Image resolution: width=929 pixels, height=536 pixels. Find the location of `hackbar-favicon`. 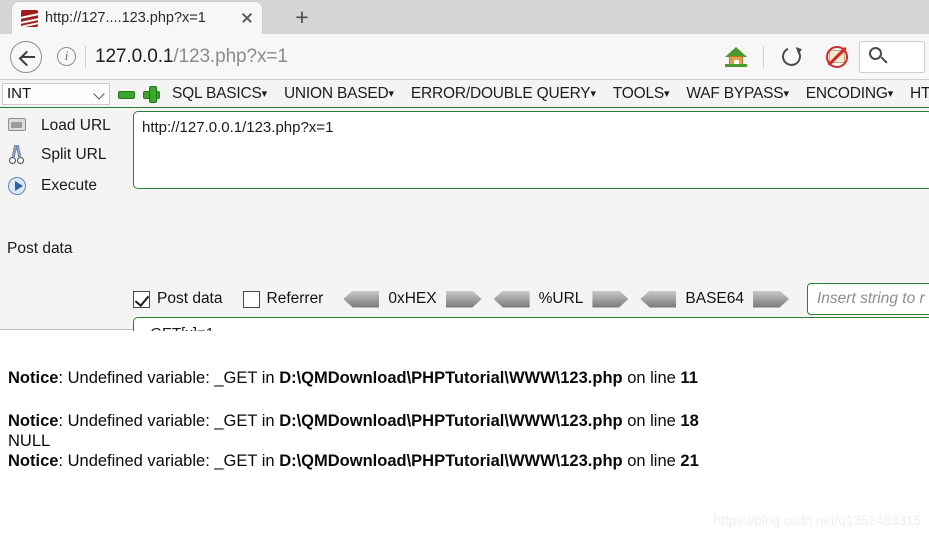

hackbar-favicon is located at coordinates (29, 18).